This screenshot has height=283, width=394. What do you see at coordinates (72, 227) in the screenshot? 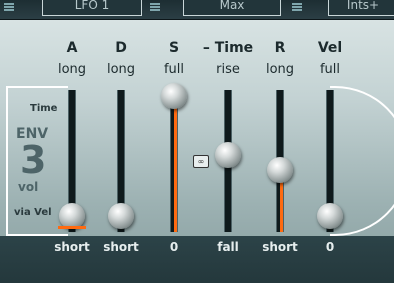
I see `via-vel-marker` at bounding box center [72, 227].